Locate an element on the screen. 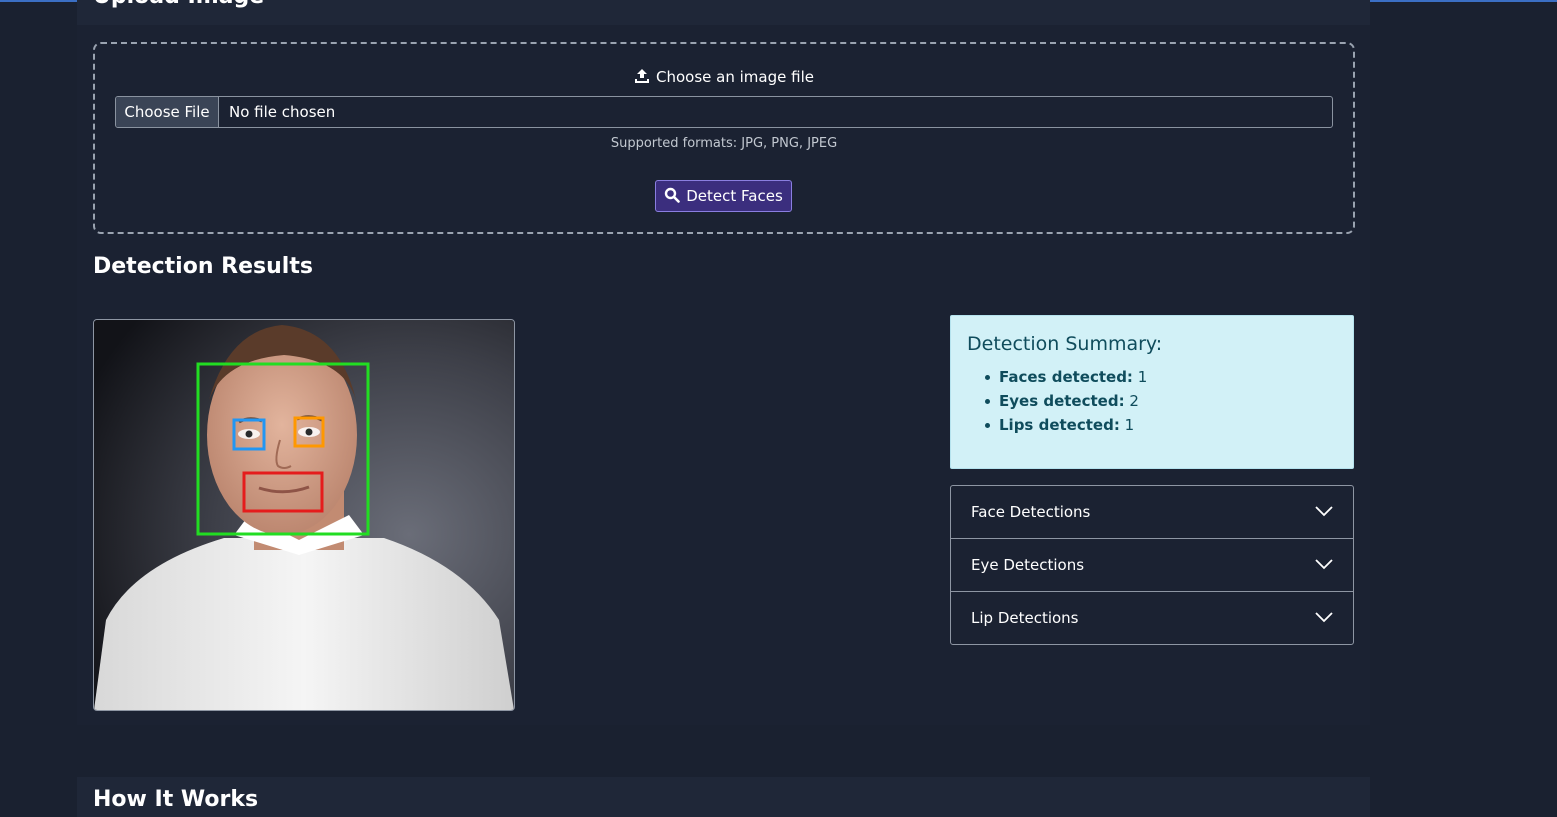 This screenshot has width=1557, height=817. choose-image-label: Choose an image file is located at coordinates (724, 77).